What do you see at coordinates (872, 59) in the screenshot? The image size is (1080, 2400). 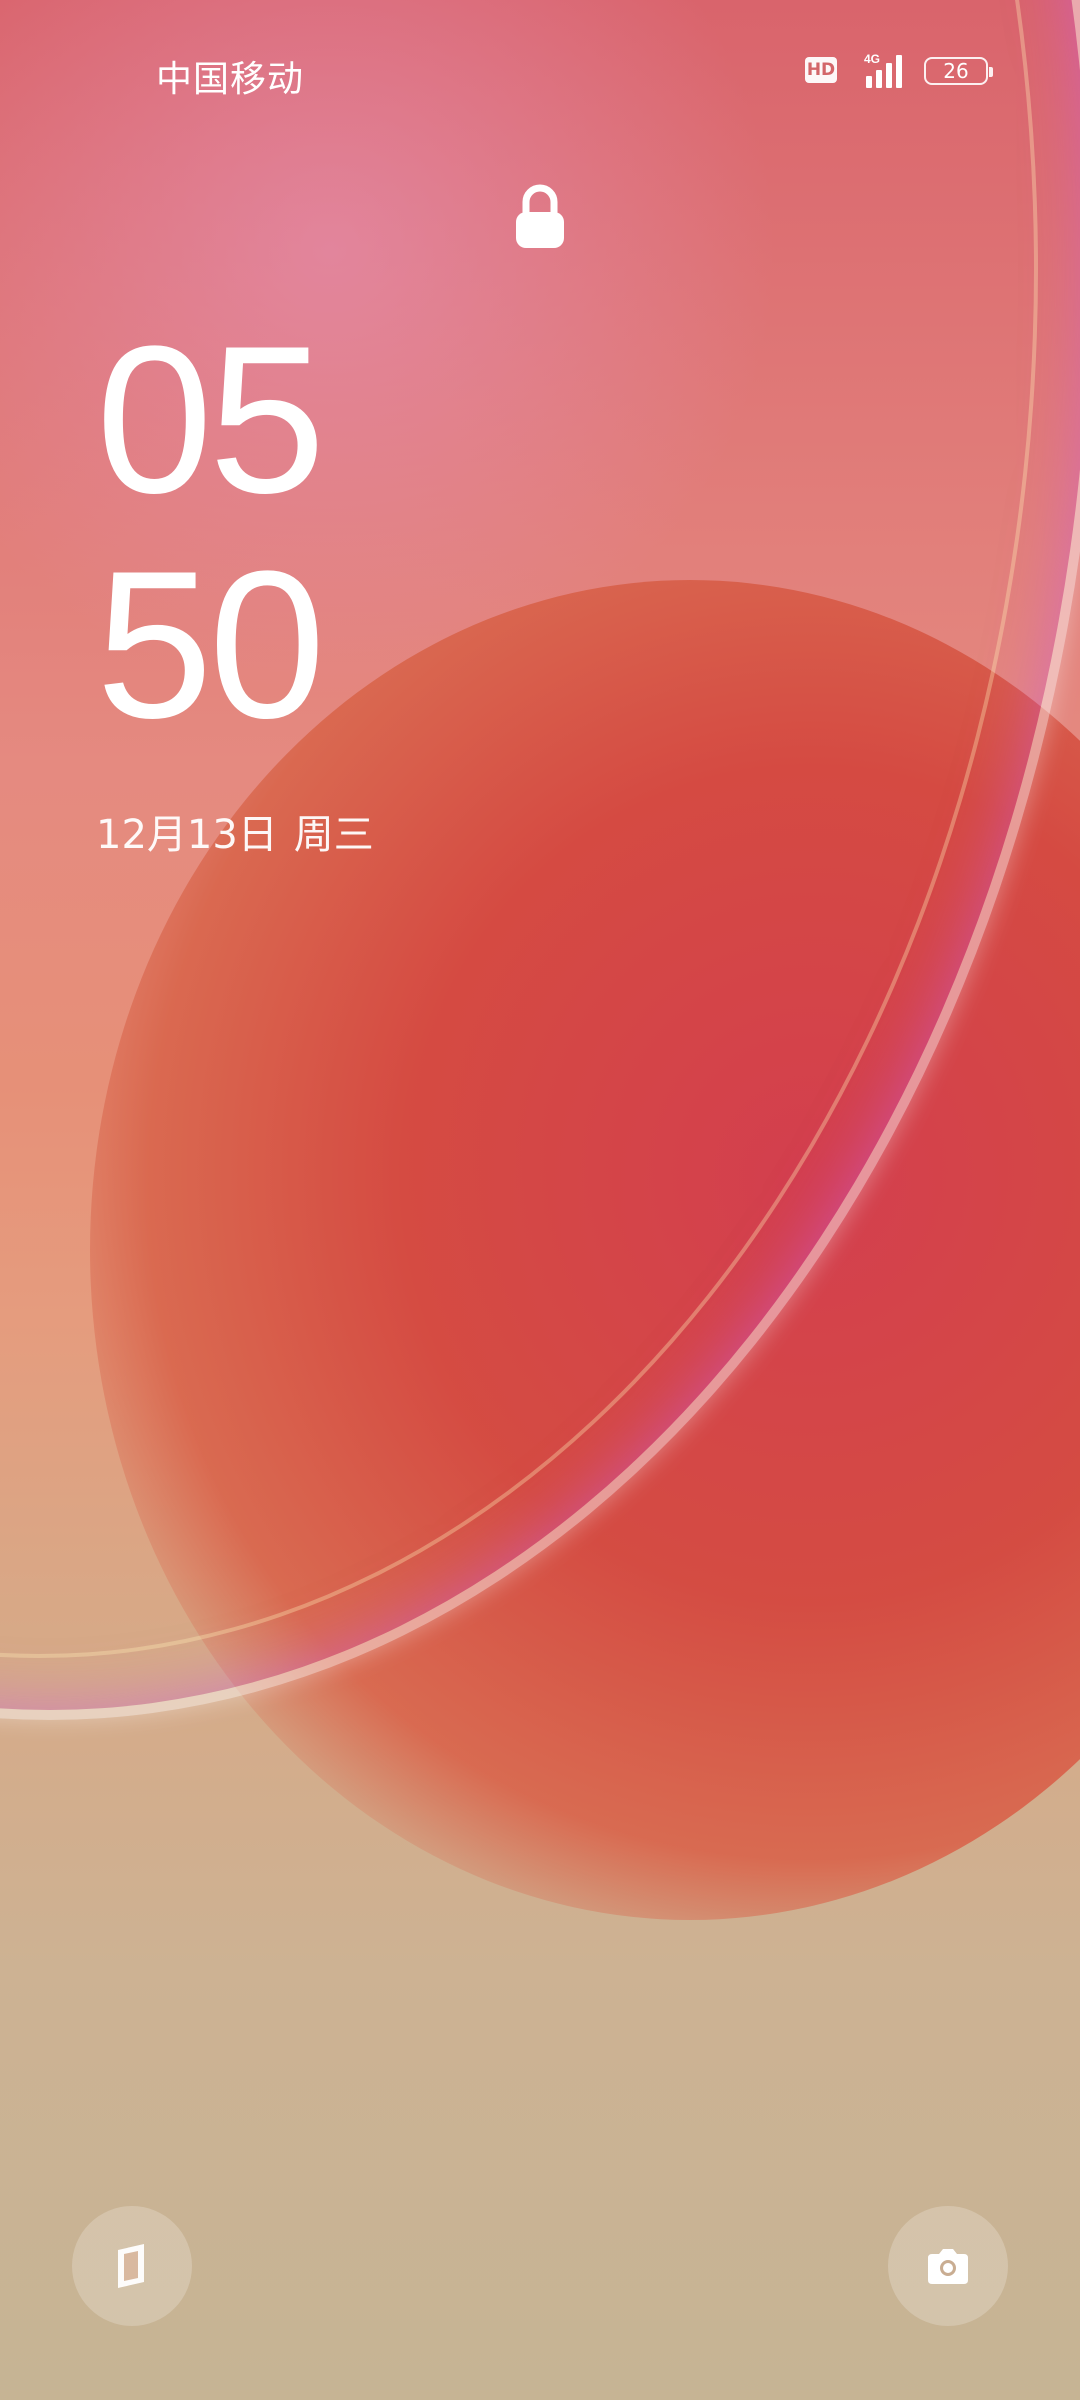 I see `network-type-label: 4G` at bounding box center [872, 59].